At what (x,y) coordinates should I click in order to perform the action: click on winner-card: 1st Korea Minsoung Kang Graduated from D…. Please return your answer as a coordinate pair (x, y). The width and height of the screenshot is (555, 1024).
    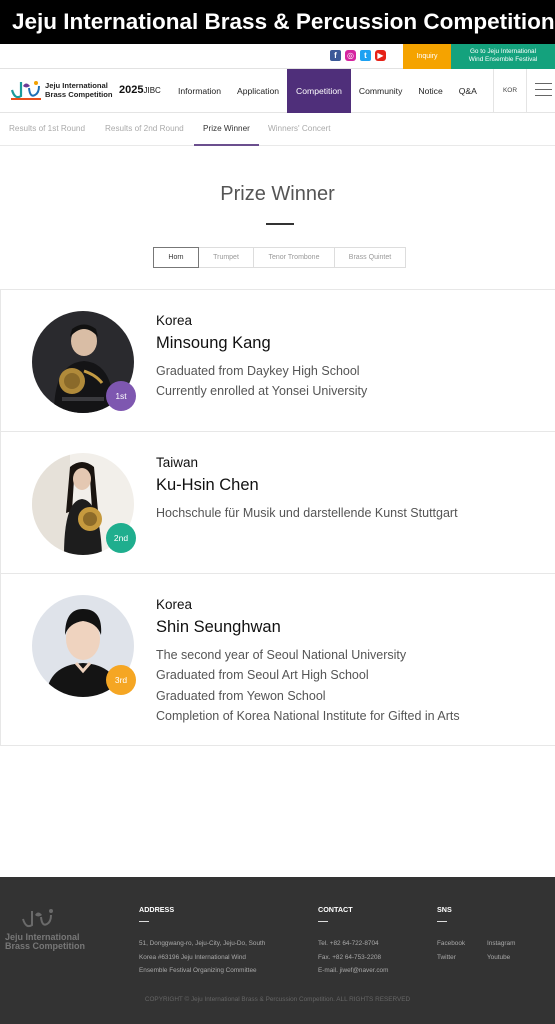
    Looking at the image, I should click on (277, 360).